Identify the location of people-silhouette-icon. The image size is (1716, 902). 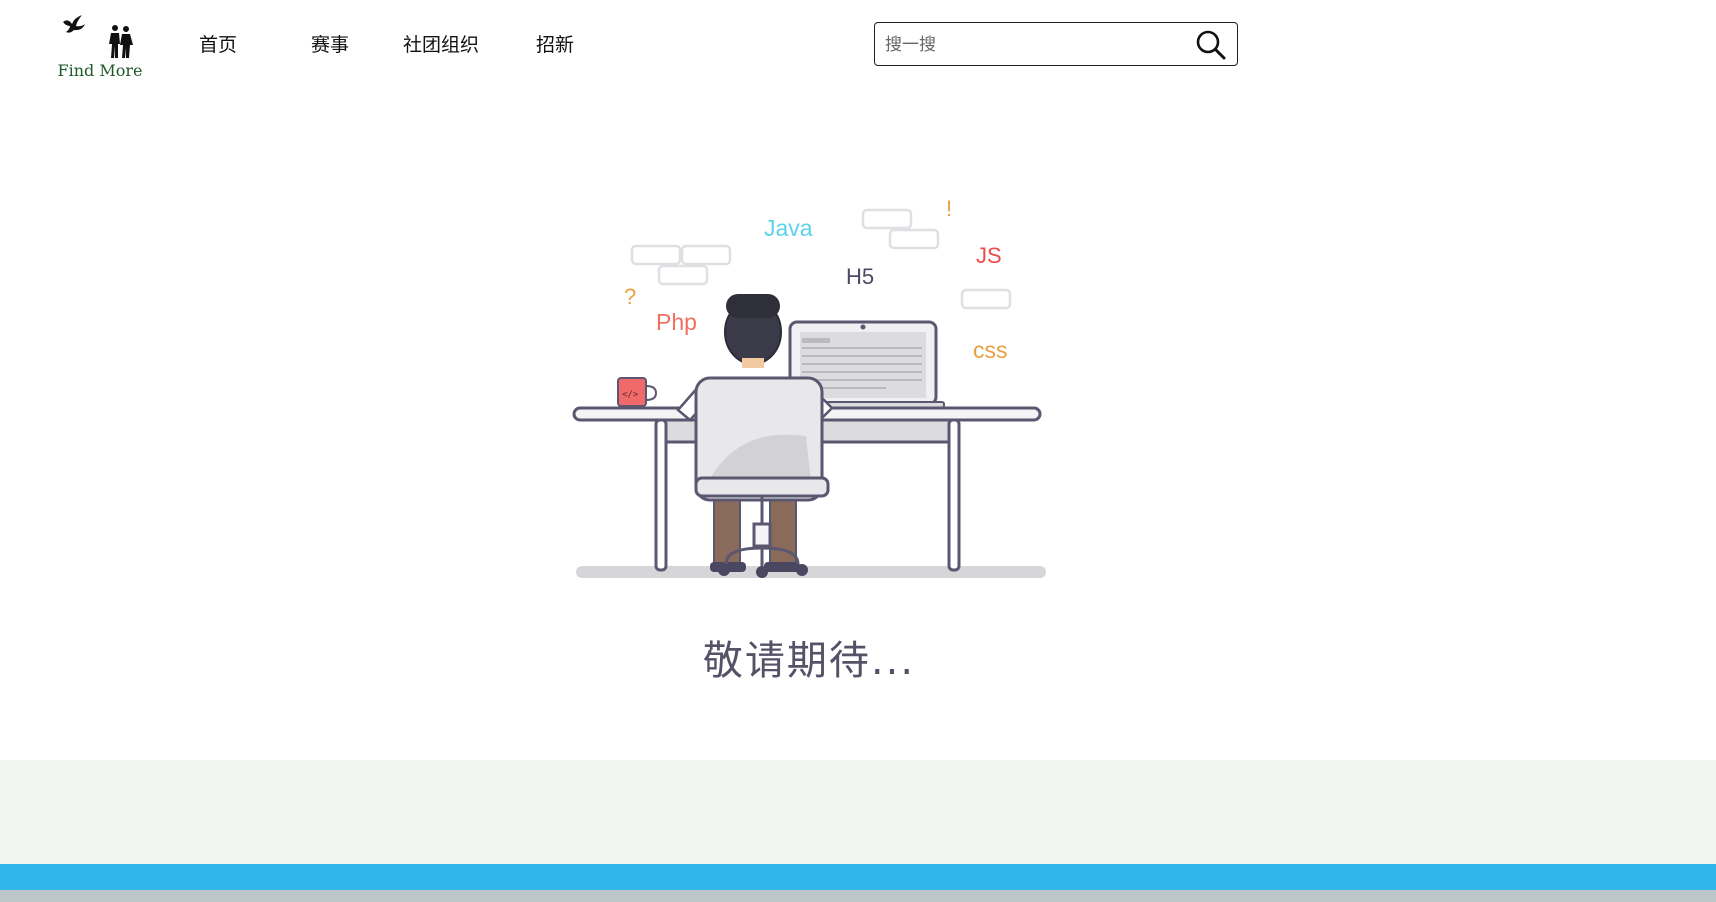
(121, 41).